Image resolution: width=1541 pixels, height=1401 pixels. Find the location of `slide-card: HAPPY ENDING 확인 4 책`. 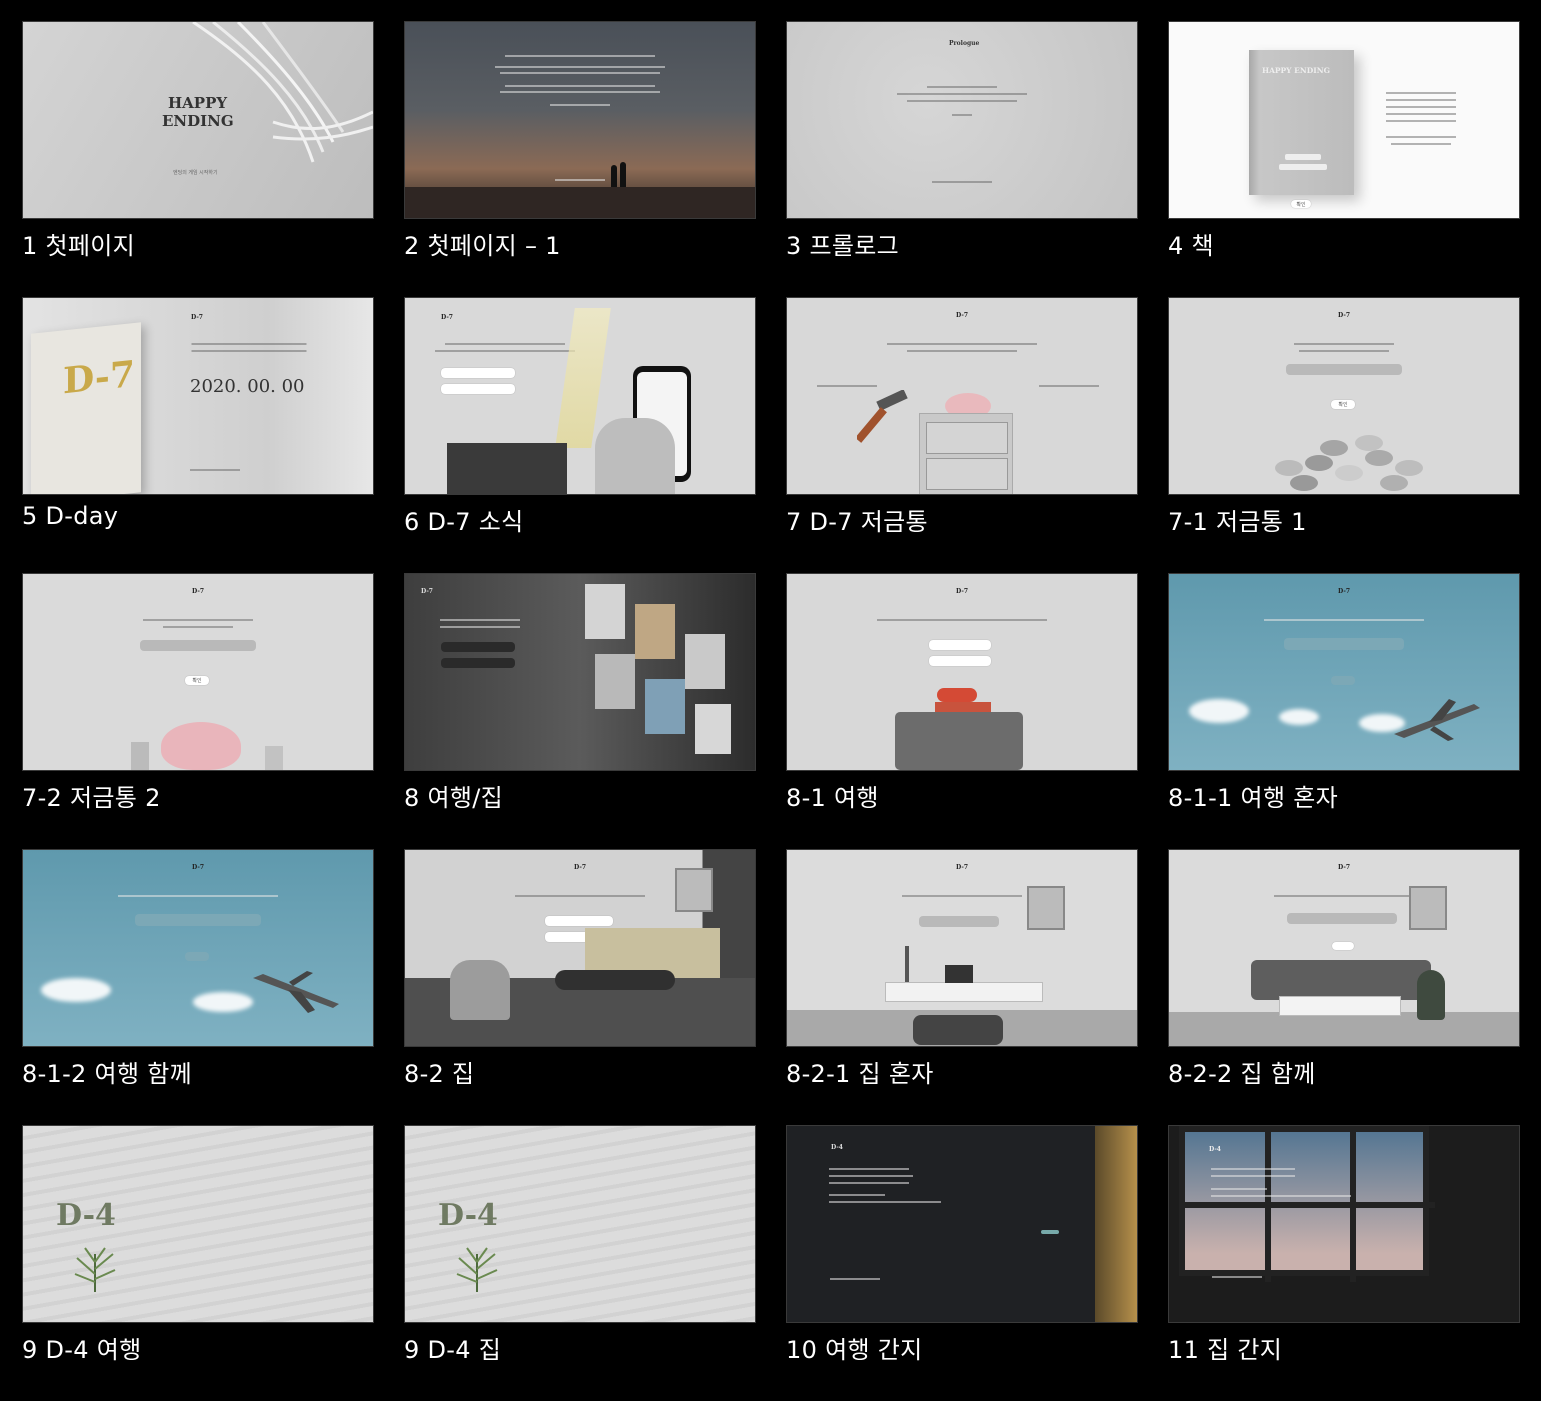

slide-card: HAPPY ENDING 확인 4 책 is located at coordinates (1344, 159).